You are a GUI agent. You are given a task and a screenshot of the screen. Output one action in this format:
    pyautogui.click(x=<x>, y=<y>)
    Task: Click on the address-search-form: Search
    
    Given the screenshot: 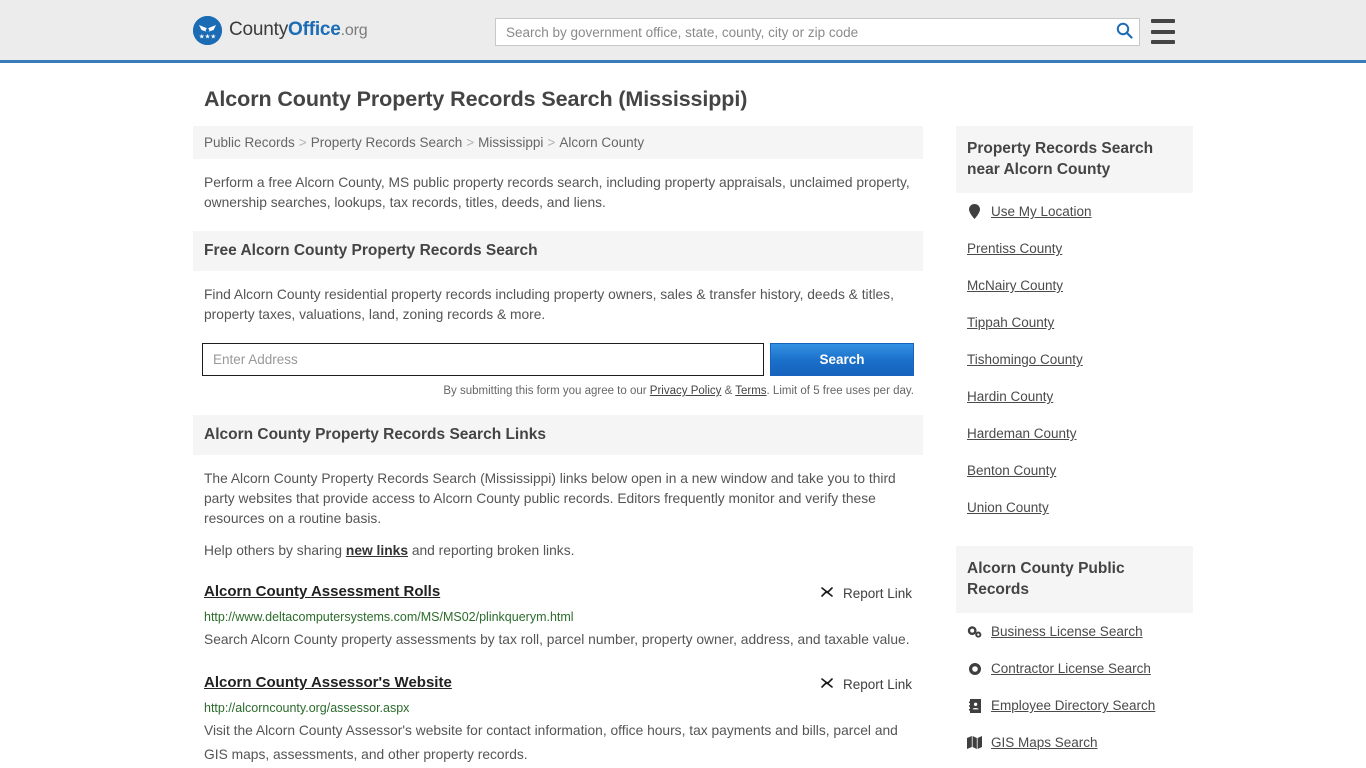 What is the action you would take?
    pyautogui.click(x=558, y=359)
    